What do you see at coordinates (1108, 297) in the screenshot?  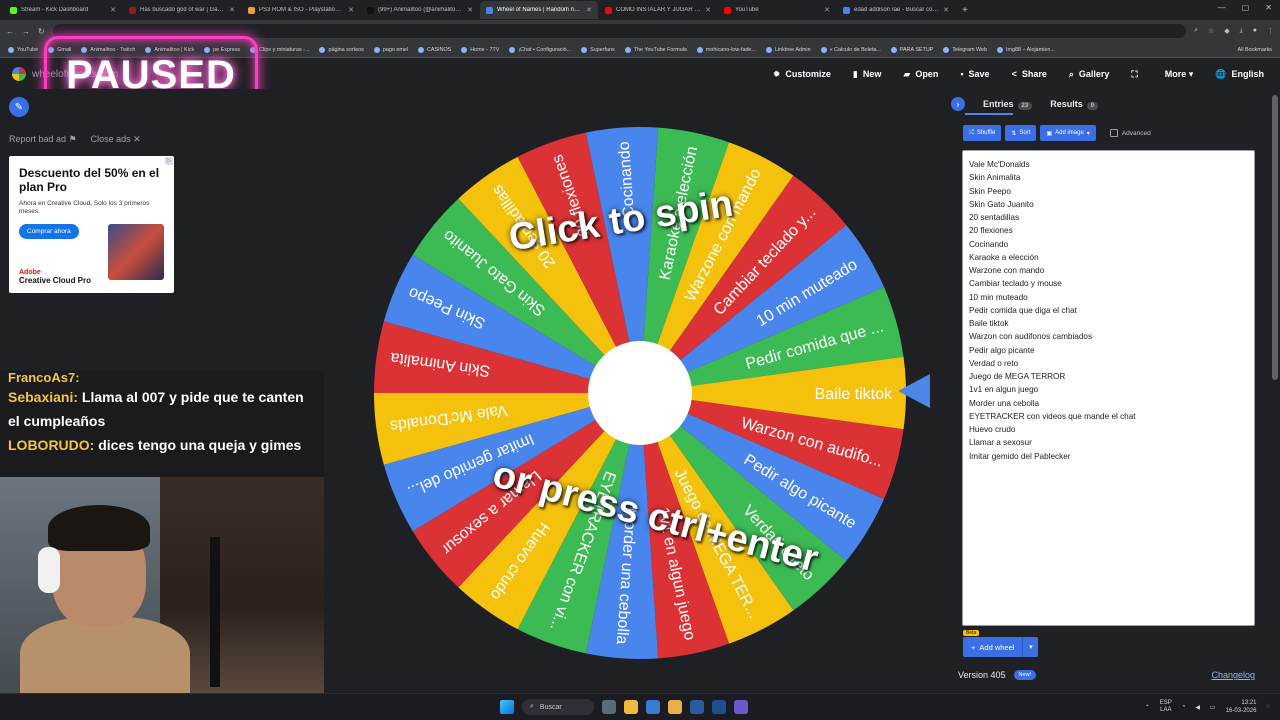 I see `entry-line: 10 min muteado` at bounding box center [1108, 297].